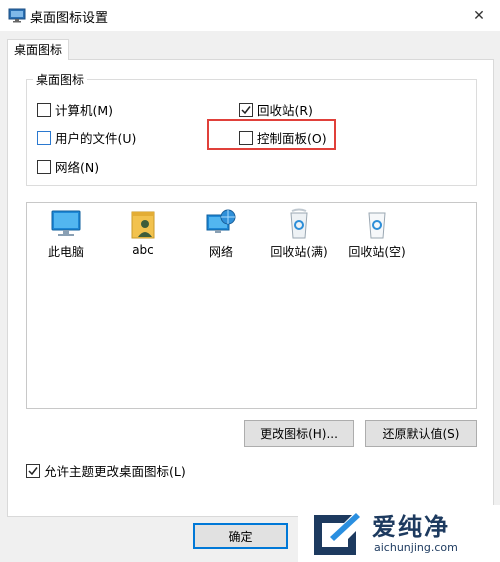 This screenshot has width=500, height=562. I want to click on checkbox-label: 网络(N), so click(77, 167).